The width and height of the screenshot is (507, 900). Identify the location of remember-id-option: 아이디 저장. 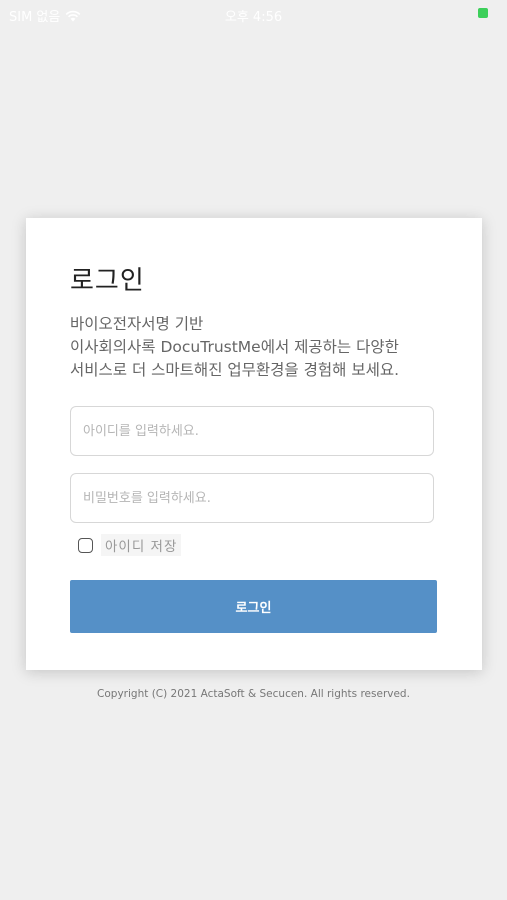
(130, 545).